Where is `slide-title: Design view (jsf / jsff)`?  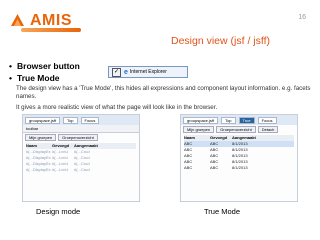 slide-title: Design view (jsf / jsff) is located at coordinates (220, 41).